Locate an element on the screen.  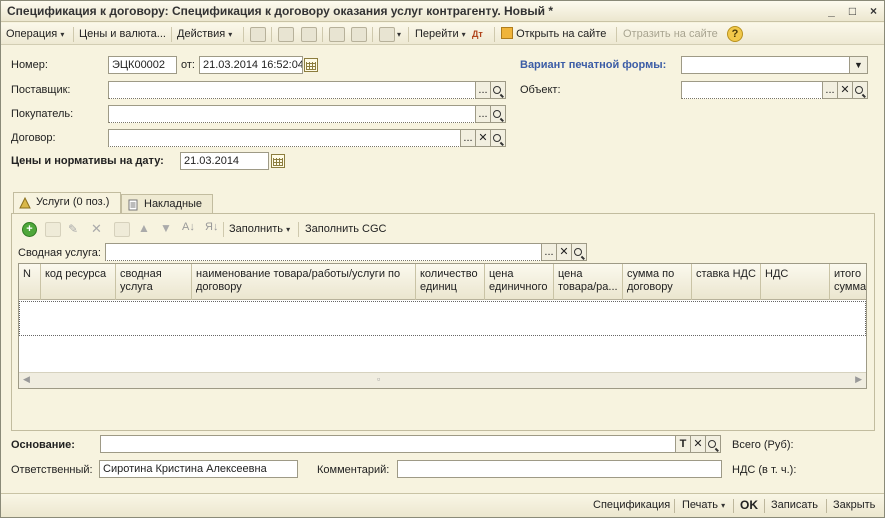
open-on-site-button: Открыть на сайте is located at coordinates (553, 34).